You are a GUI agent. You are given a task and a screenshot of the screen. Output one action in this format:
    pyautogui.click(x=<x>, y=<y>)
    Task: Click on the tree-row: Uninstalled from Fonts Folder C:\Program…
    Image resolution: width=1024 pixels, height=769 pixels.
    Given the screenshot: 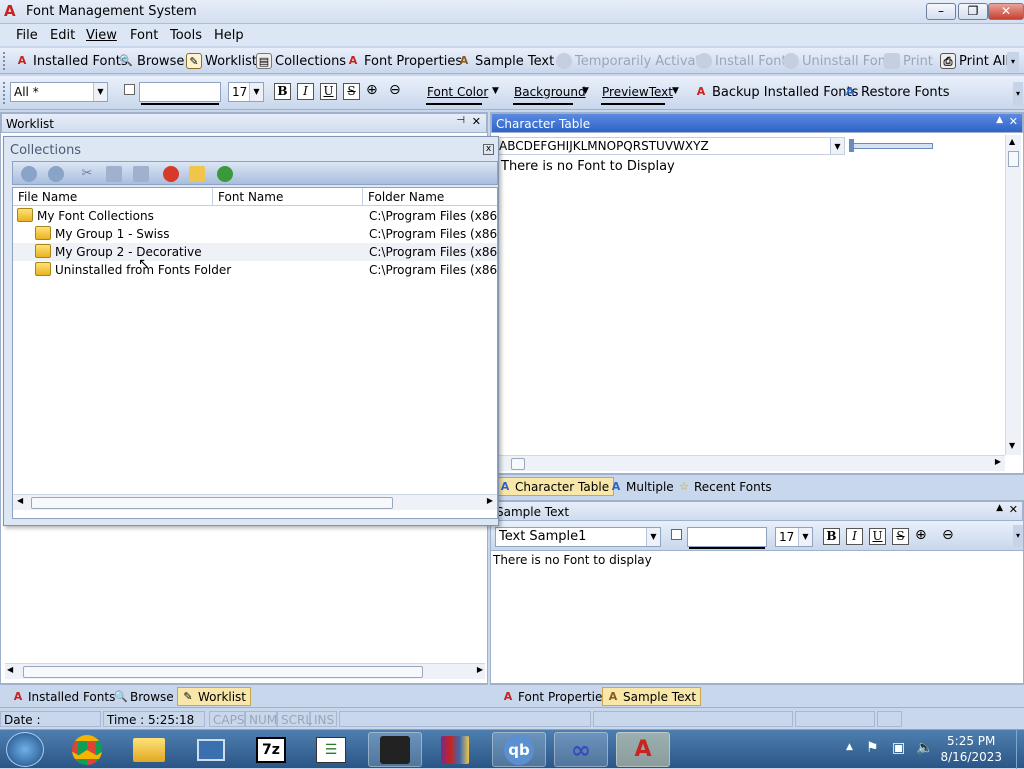 What is the action you would take?
    pyautogui.click(x=255, y=270)
    